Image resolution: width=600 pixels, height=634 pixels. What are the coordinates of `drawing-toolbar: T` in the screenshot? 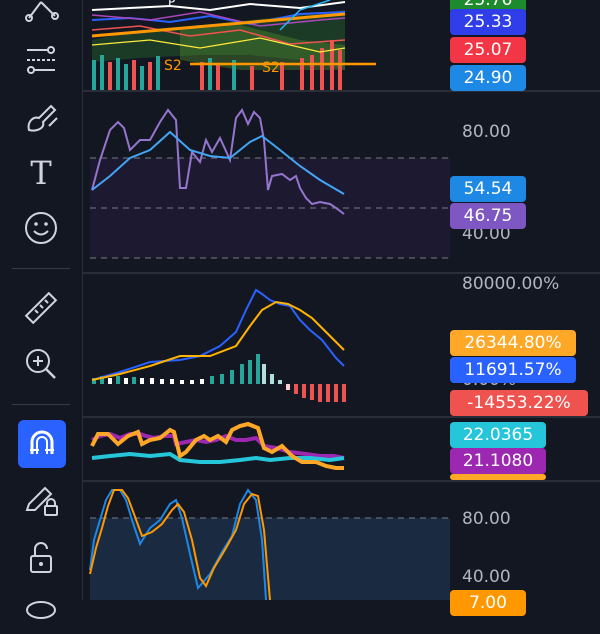 It's located at (41, 309).